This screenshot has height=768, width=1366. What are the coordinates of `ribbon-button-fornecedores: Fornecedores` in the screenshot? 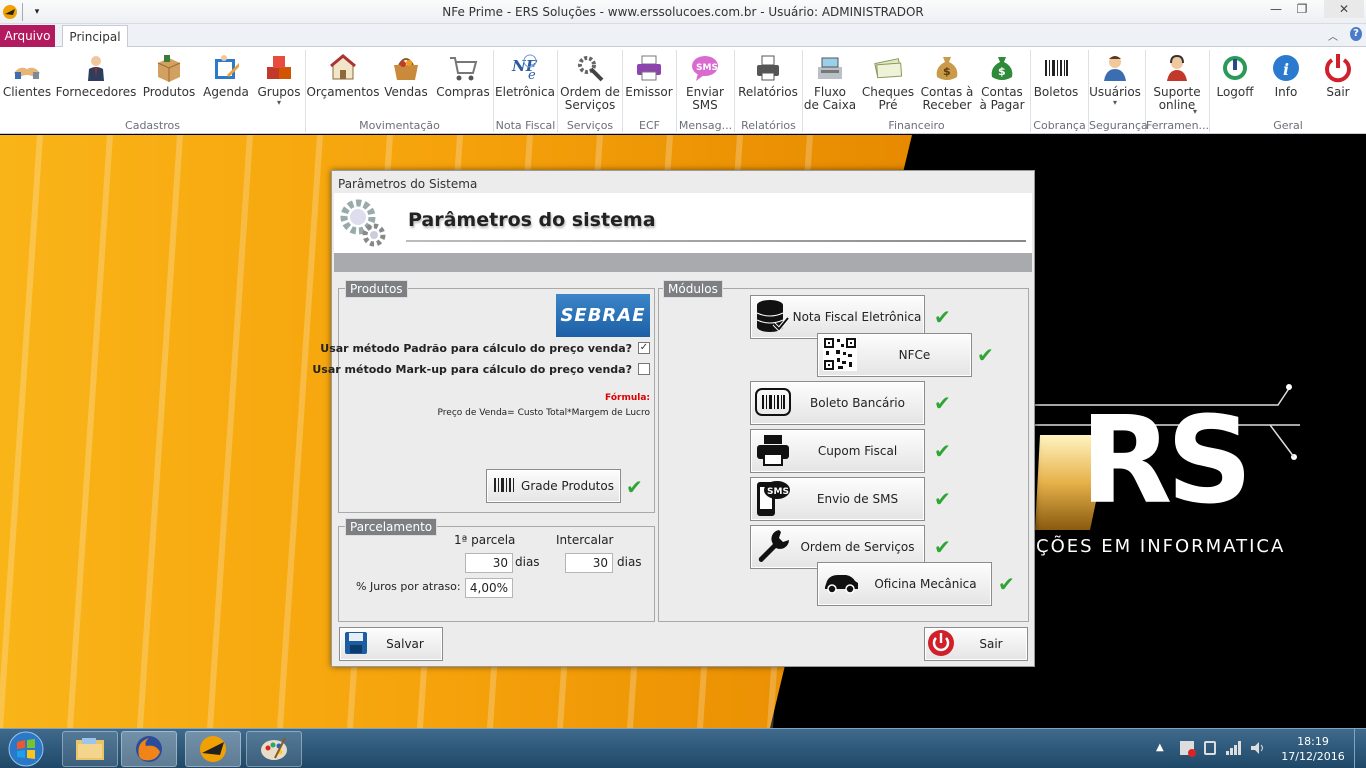 It's located at (96, 74).